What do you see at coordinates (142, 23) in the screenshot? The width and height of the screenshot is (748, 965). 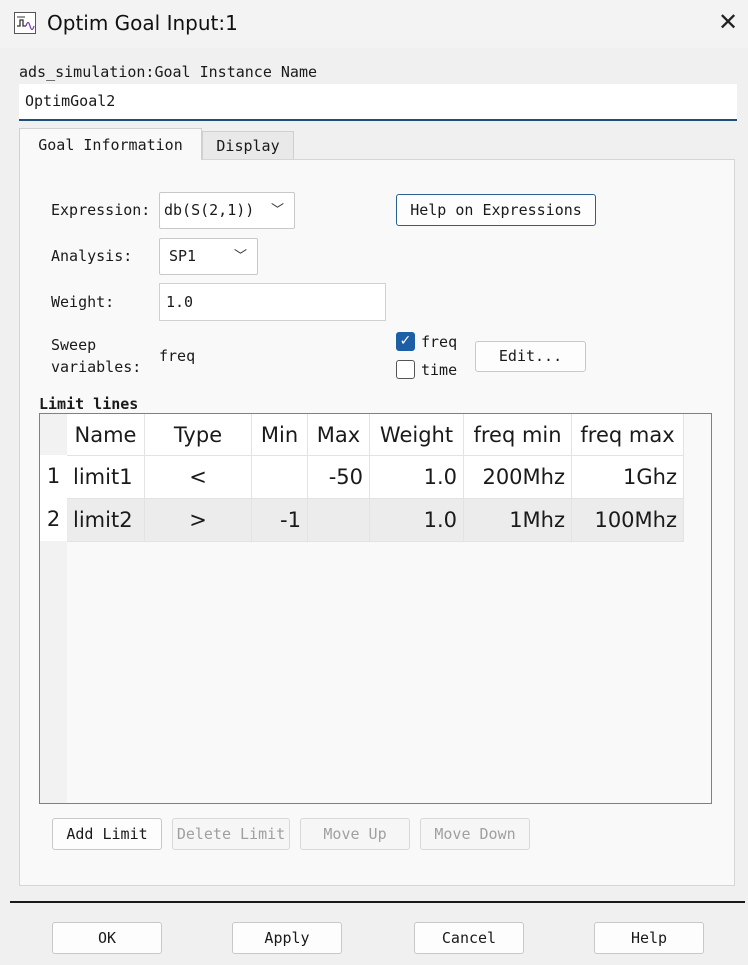 I see `window-title: Optim Goal Input:1` at bounding box center [142, 23].